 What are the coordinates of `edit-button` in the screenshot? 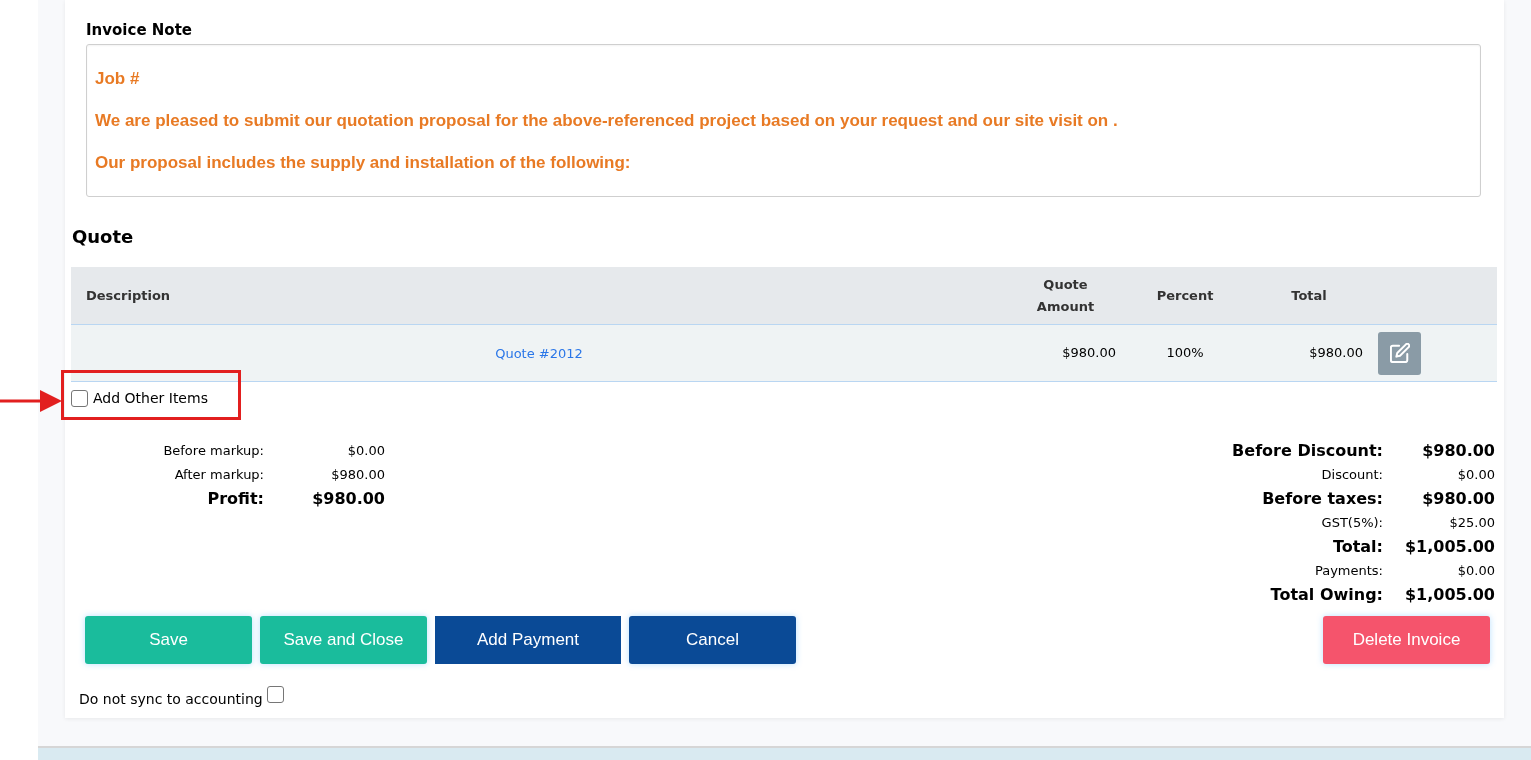 It's located at (1399, 353).